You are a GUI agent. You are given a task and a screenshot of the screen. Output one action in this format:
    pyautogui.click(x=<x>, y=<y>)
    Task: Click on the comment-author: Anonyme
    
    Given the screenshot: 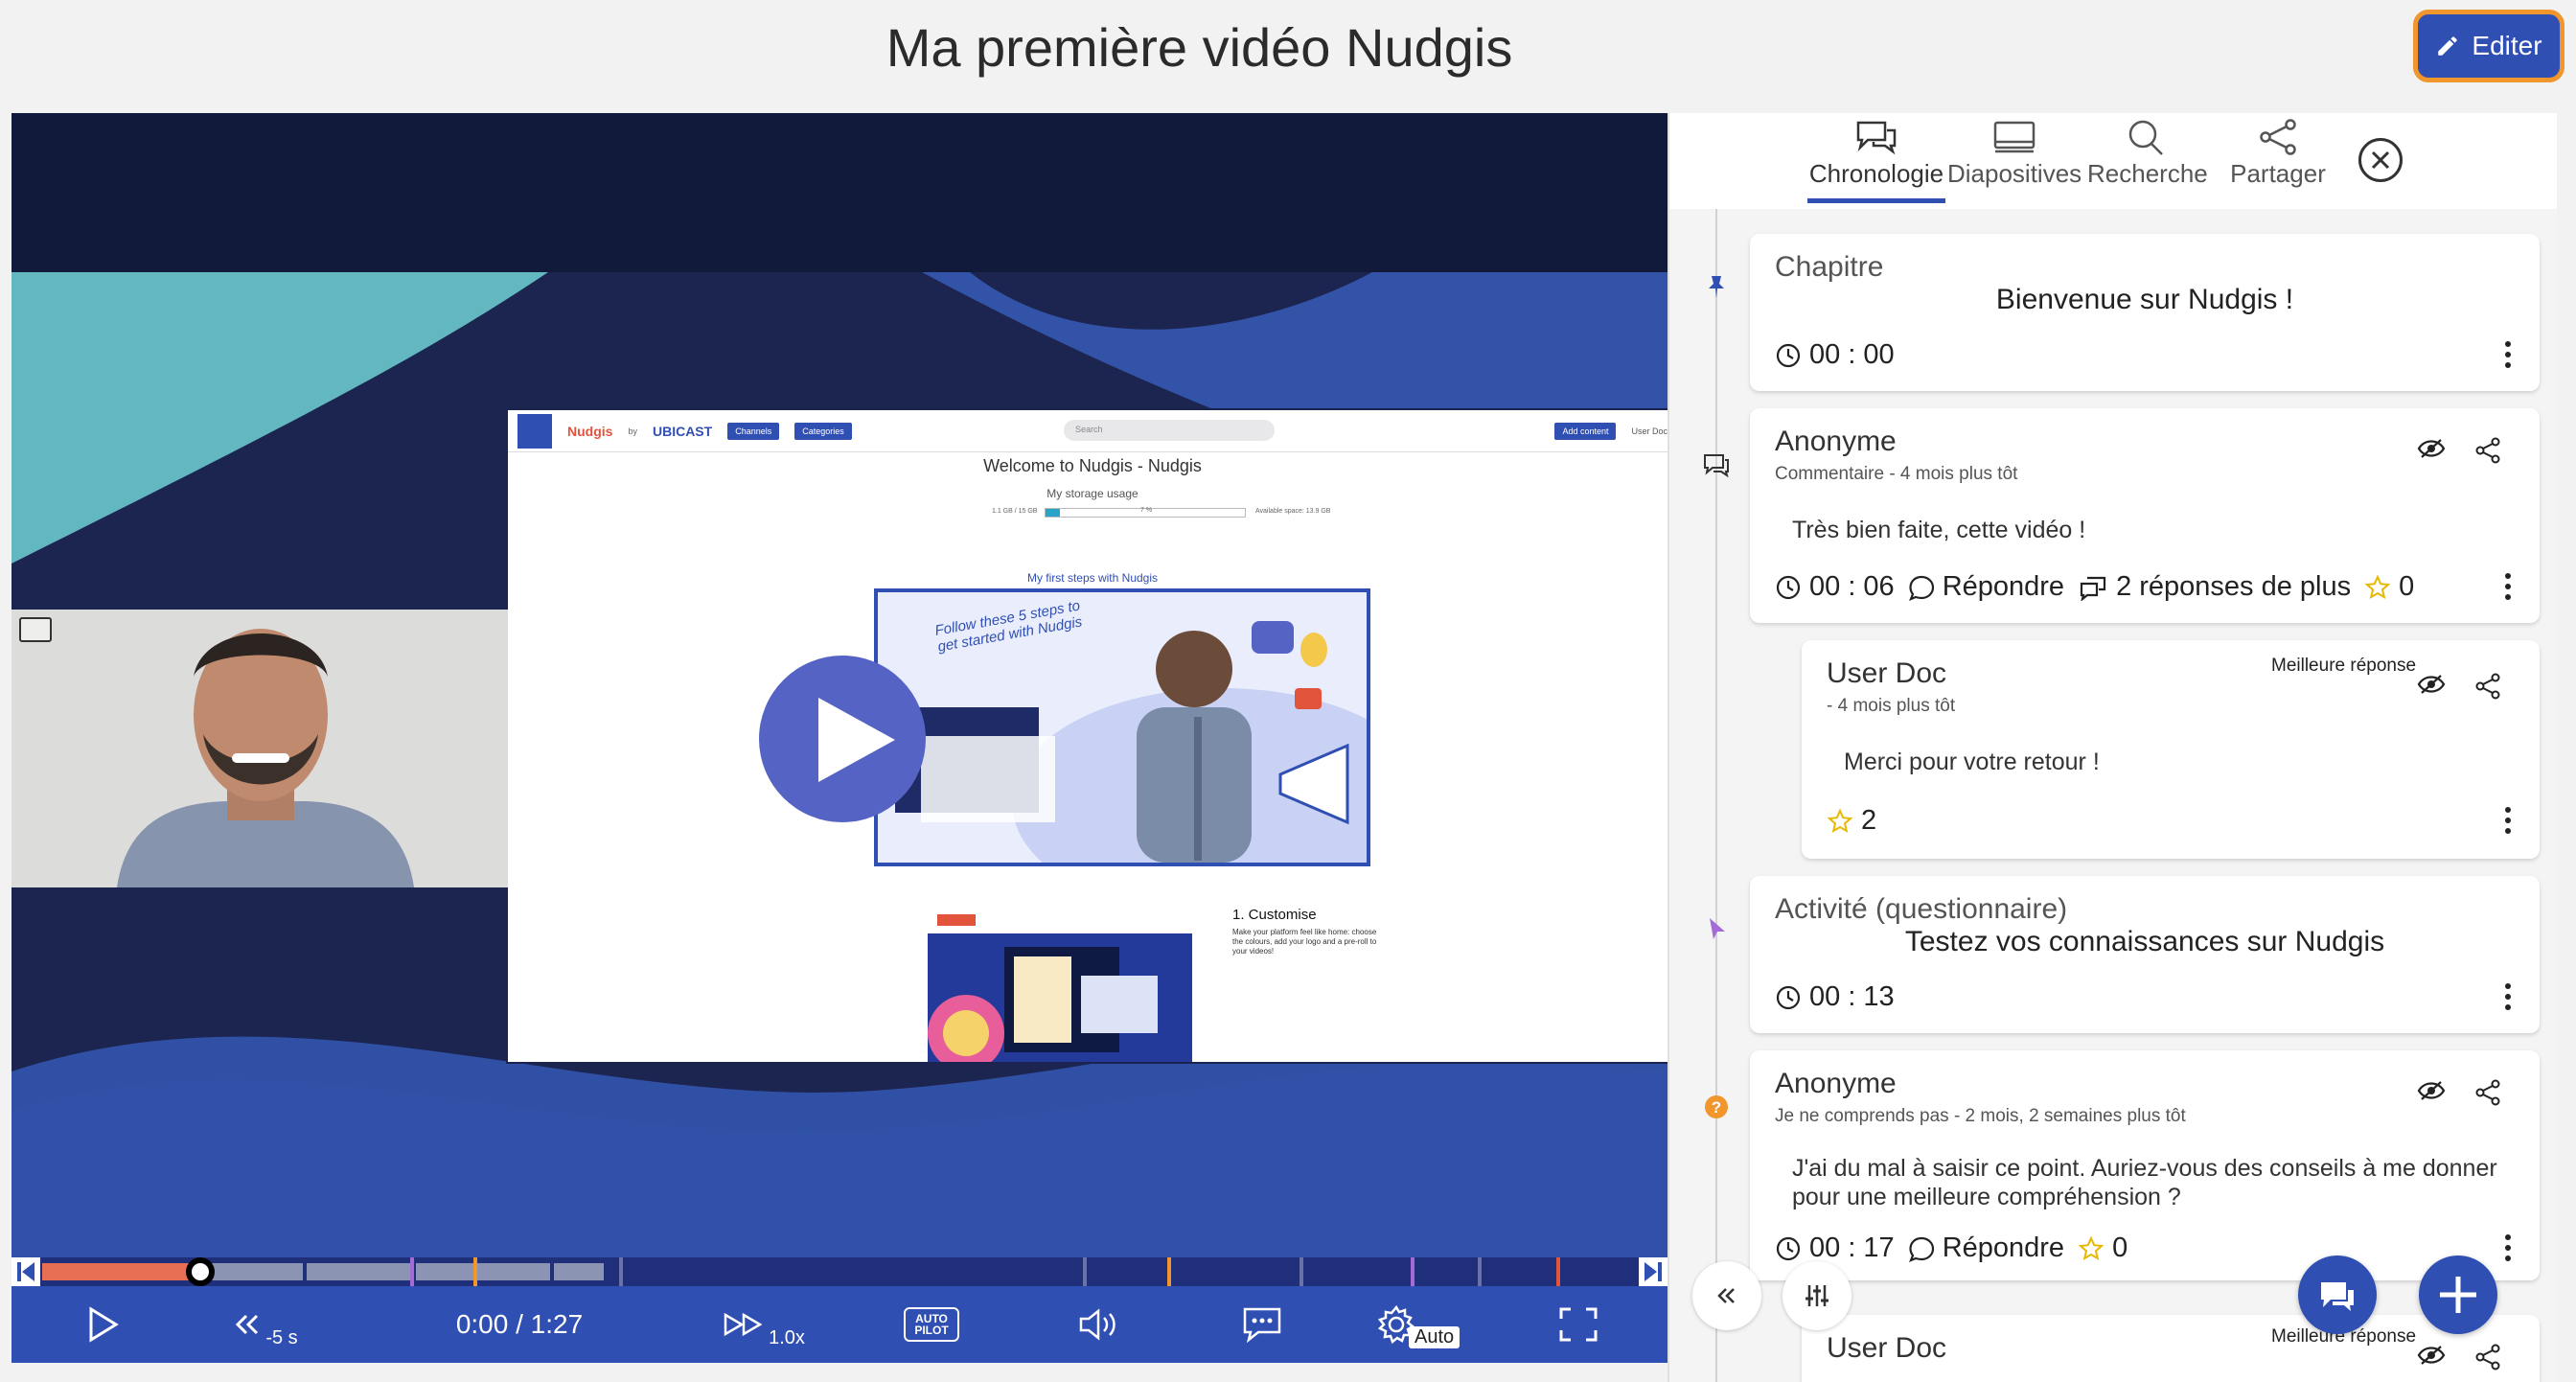 What is the action you would take?
    pyautogui.click(x=1836, y=441)
    